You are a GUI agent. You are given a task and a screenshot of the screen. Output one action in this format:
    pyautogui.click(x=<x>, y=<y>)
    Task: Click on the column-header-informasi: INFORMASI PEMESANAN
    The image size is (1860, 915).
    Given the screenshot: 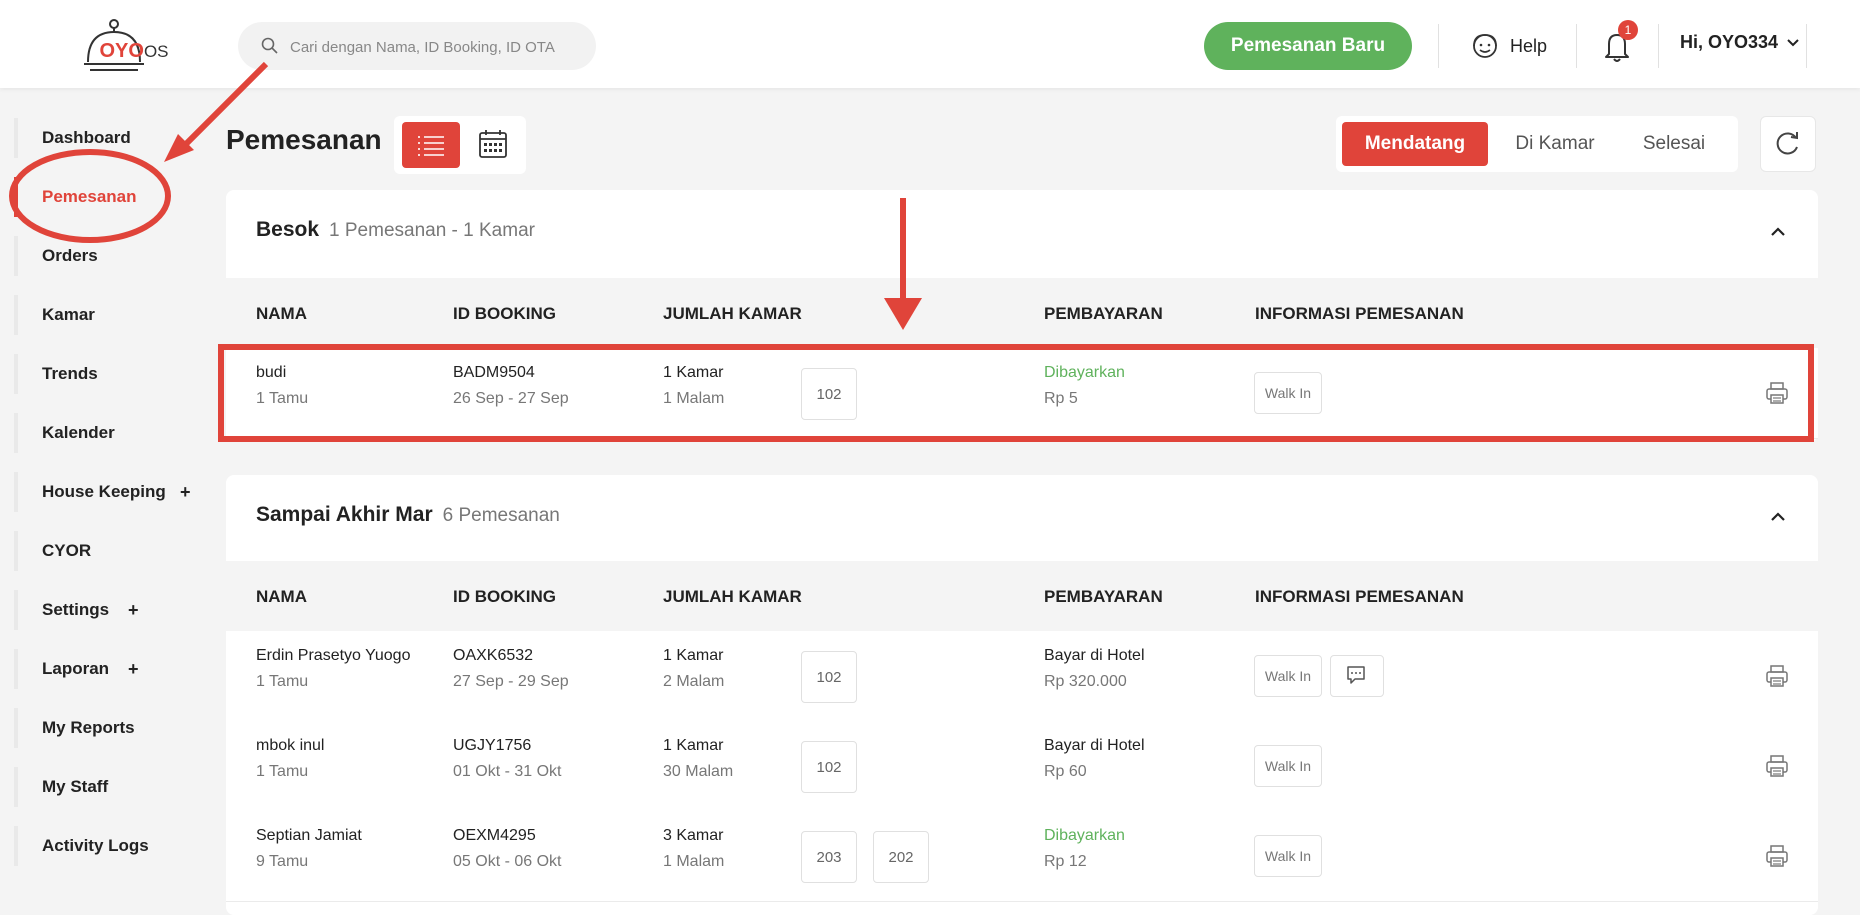 What is the action you would take?
    pyautogui.click(x=1359, y=596)
    